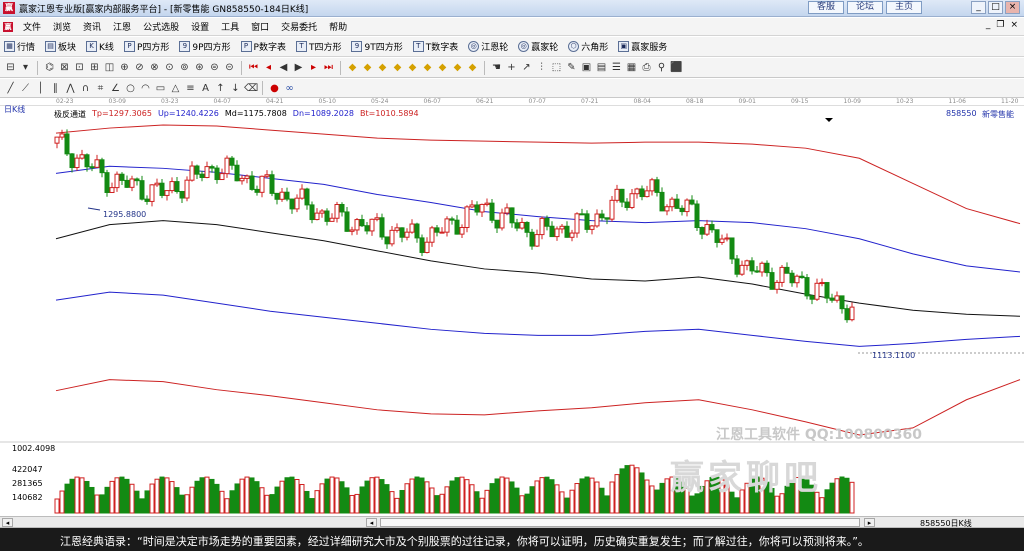 The height and width of the screenshot is (551, 1024). What do you see at coordinates (397, 67) in the screenshot?
I see `diamond-4-icon: ◆` at bounding box center [397, 67].